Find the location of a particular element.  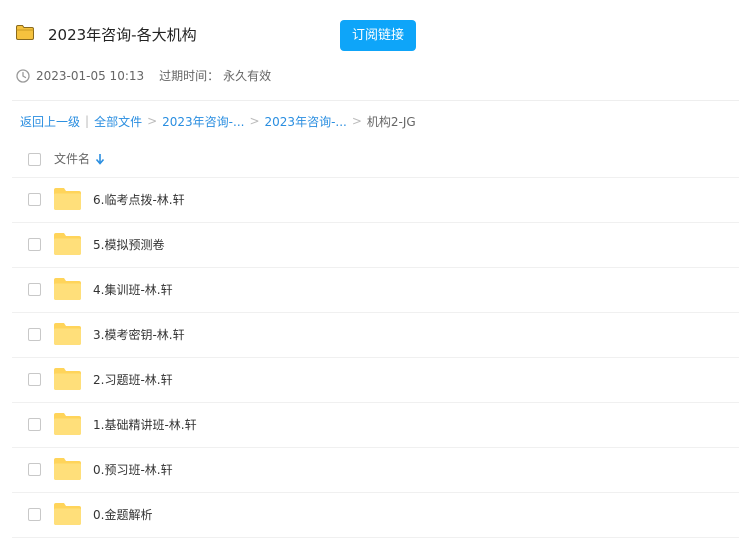

file-row: 0.金题解析 is located at coordinates (375, 515).